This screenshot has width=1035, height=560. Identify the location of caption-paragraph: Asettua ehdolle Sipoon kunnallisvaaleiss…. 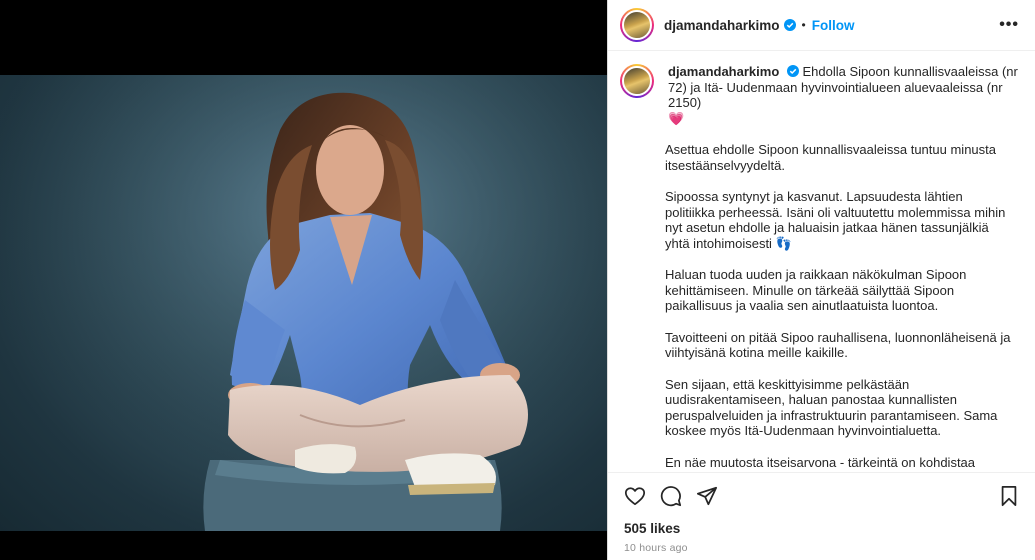
(830, 157).